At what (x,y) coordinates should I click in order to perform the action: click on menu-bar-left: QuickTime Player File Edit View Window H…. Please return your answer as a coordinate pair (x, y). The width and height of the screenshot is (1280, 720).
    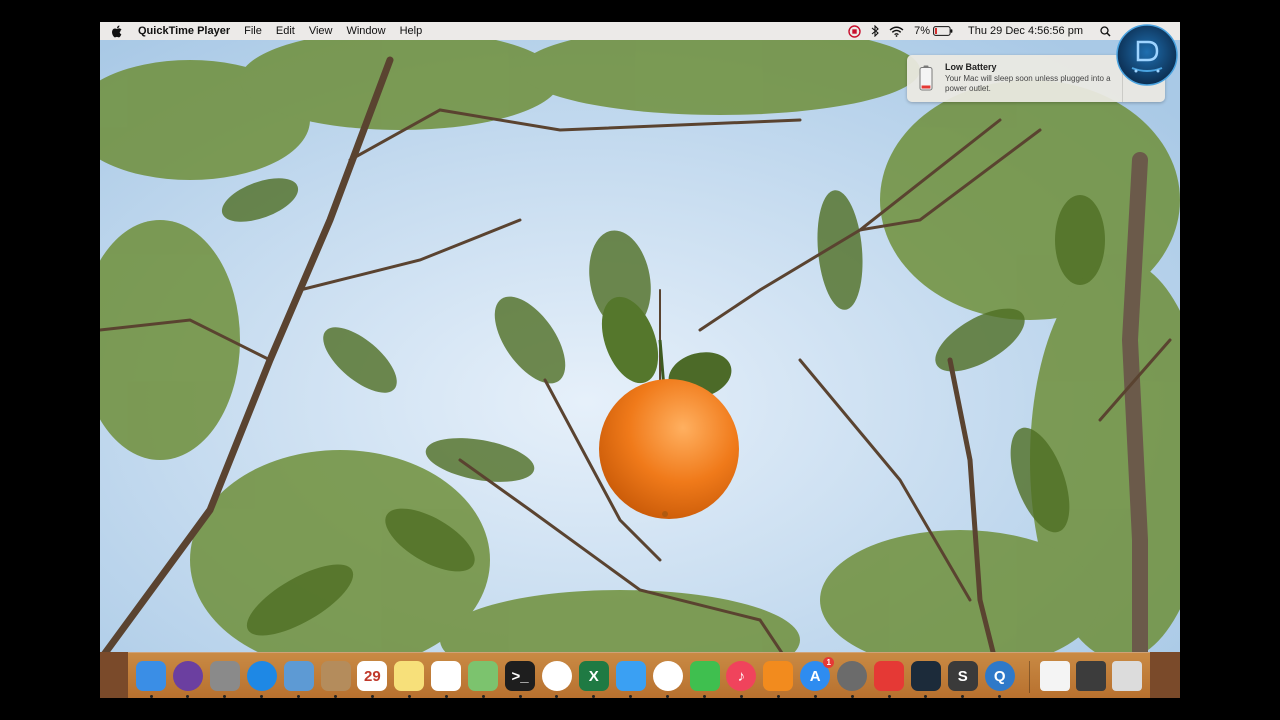
    Looking at the image, I should click on (264, 31).